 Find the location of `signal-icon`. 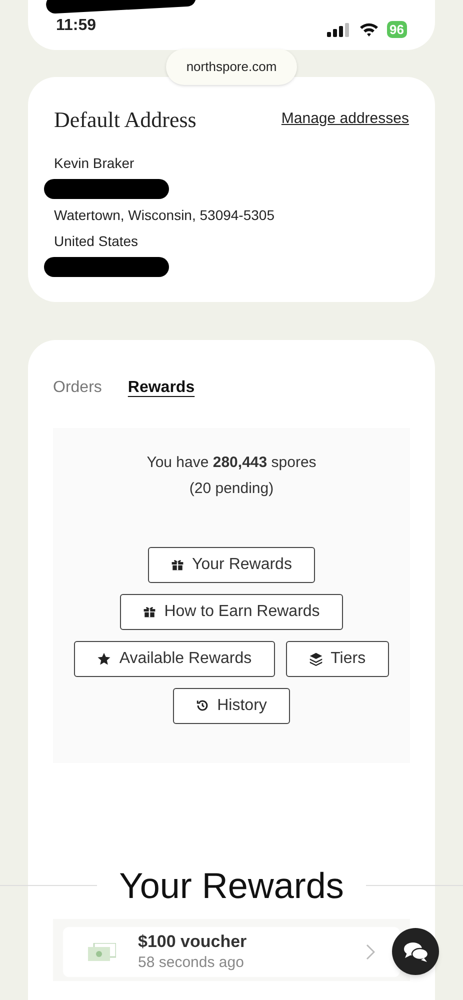

signal-icon is located at coordinates (338, 29).